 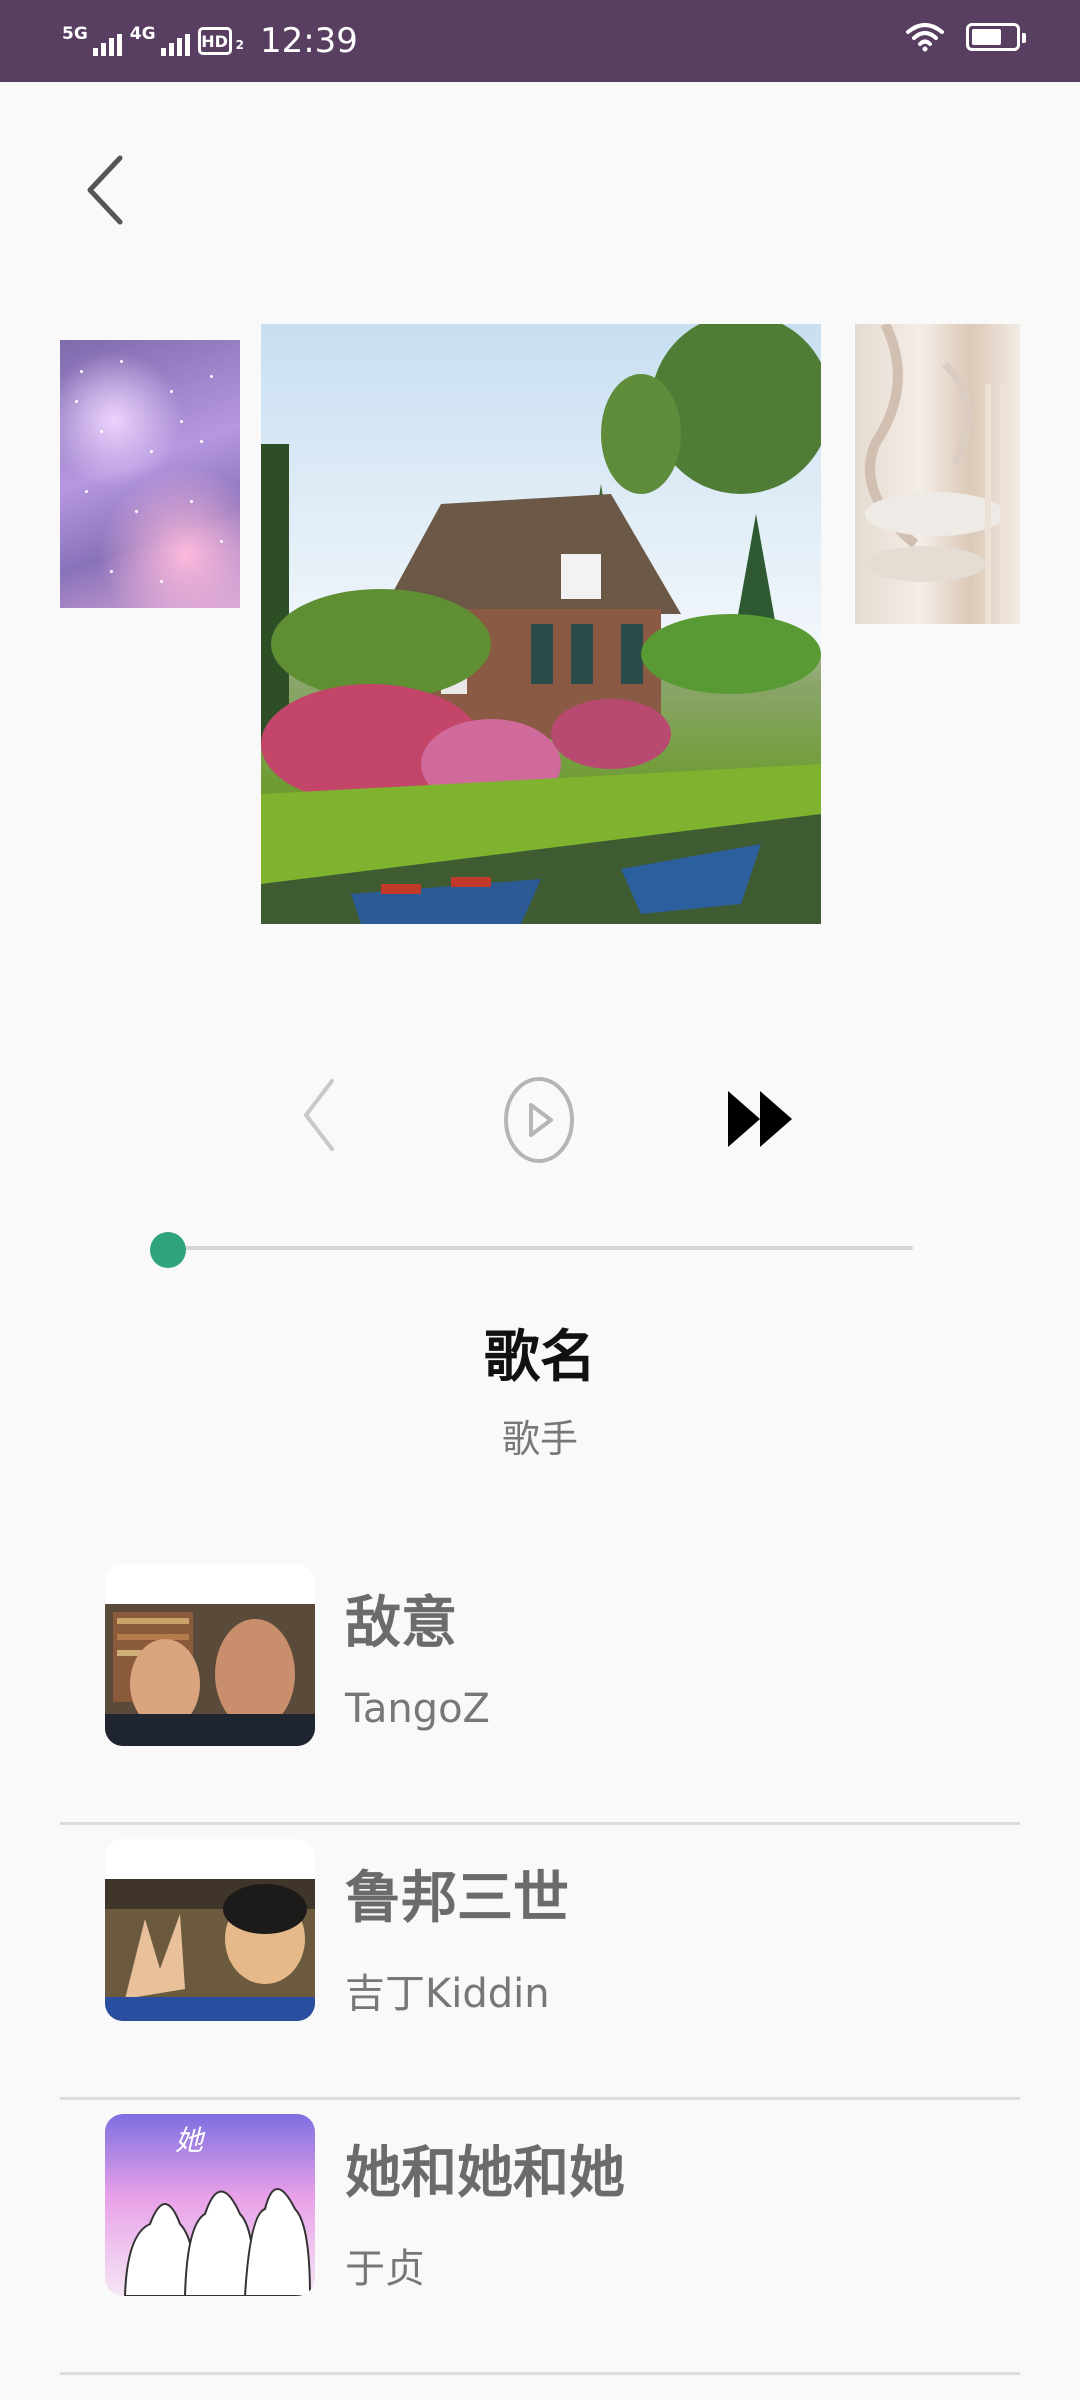 I want to click on song-title: 鲁邦三世, so click(x=457, y=1898).